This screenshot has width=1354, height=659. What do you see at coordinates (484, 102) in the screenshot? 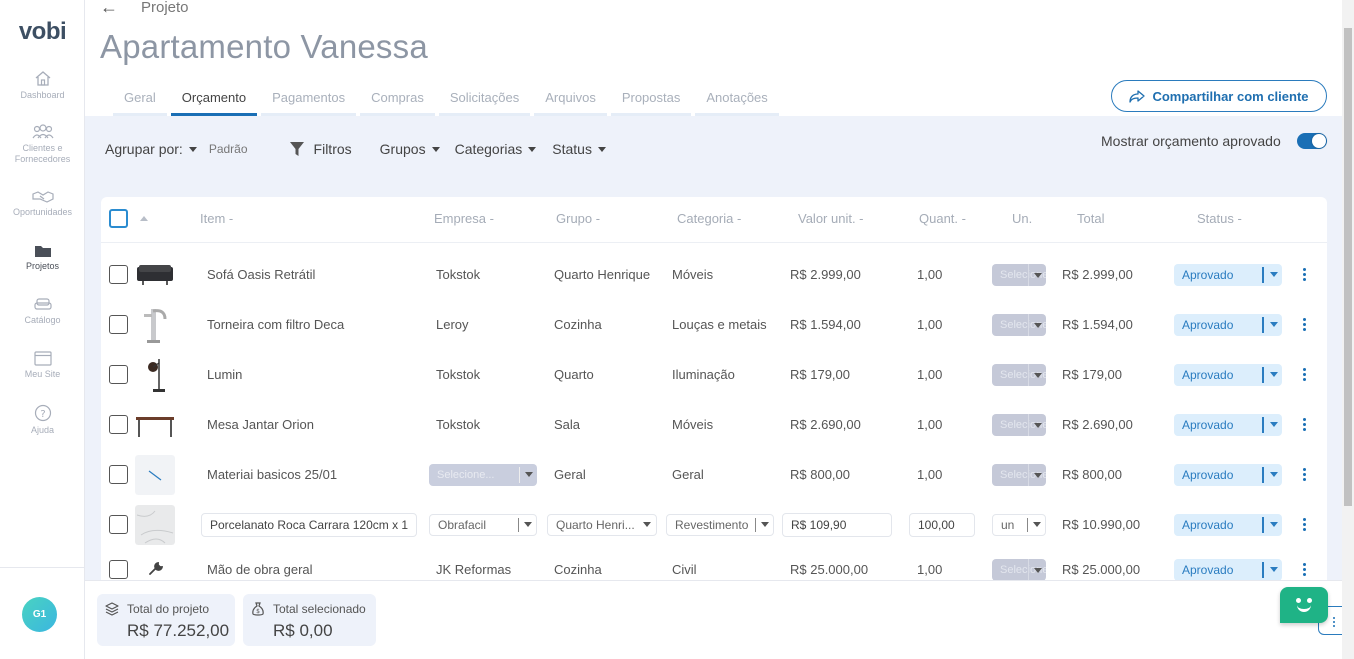
I see `tab-solicitacoes: Solicitações` at bounding box center [484, 102].